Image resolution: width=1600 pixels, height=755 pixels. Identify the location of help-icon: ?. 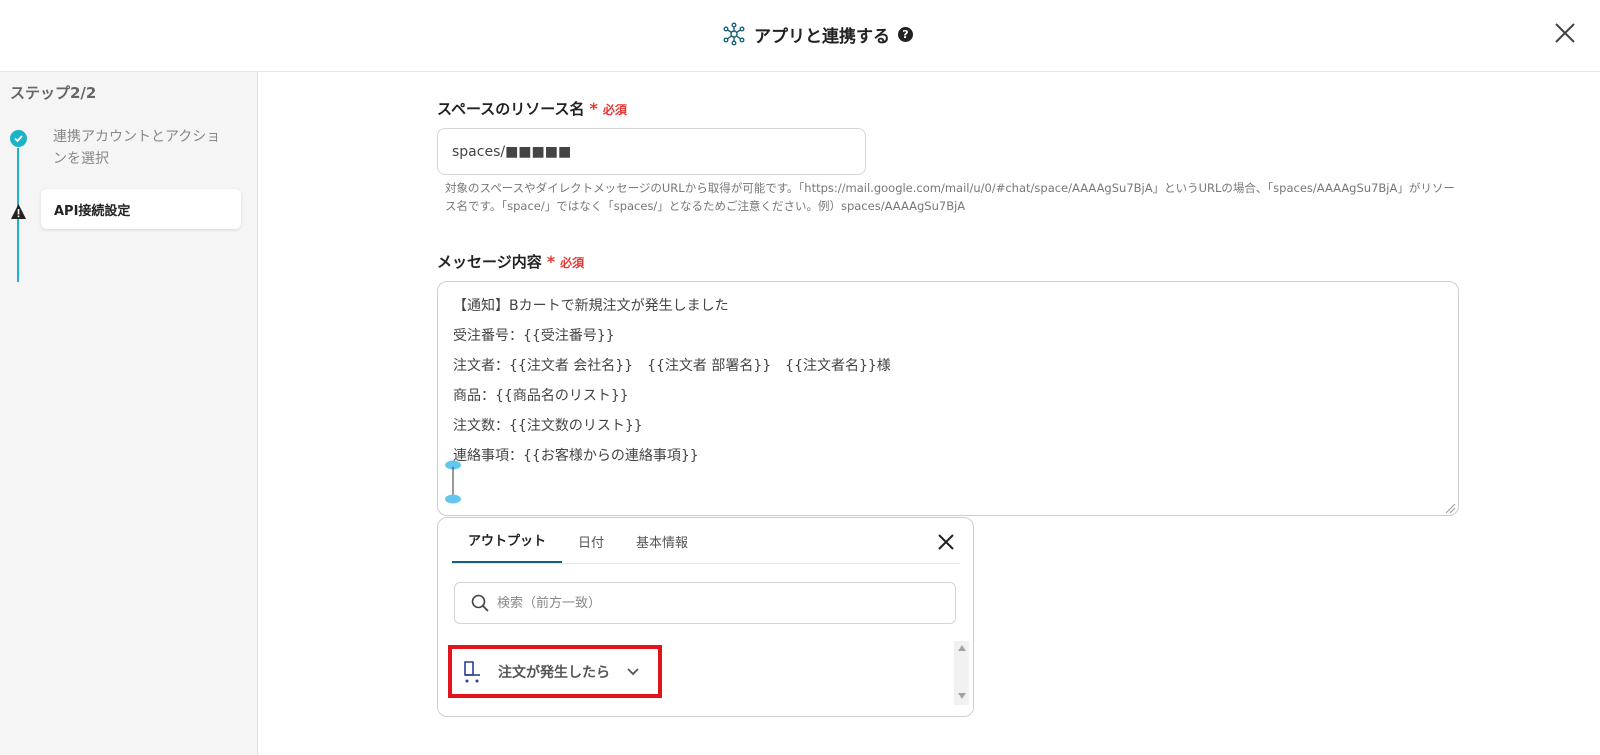
(905, 34).